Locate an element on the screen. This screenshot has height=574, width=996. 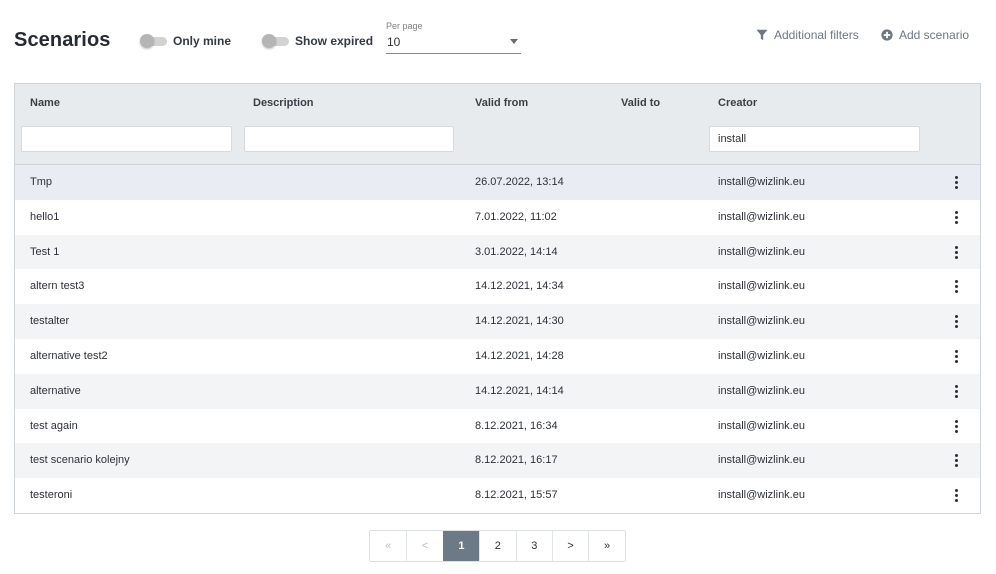
next-page-button: > is located at coordinates (570, 546).